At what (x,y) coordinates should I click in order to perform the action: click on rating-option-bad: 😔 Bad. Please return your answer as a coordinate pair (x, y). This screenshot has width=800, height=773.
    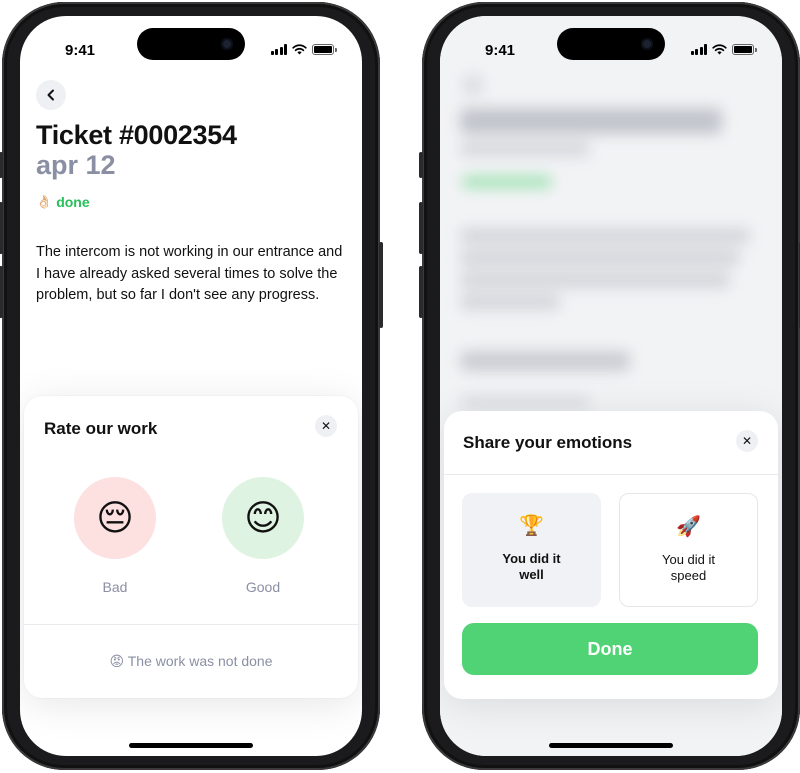
    Looking at the image, I should click on (115, 536).